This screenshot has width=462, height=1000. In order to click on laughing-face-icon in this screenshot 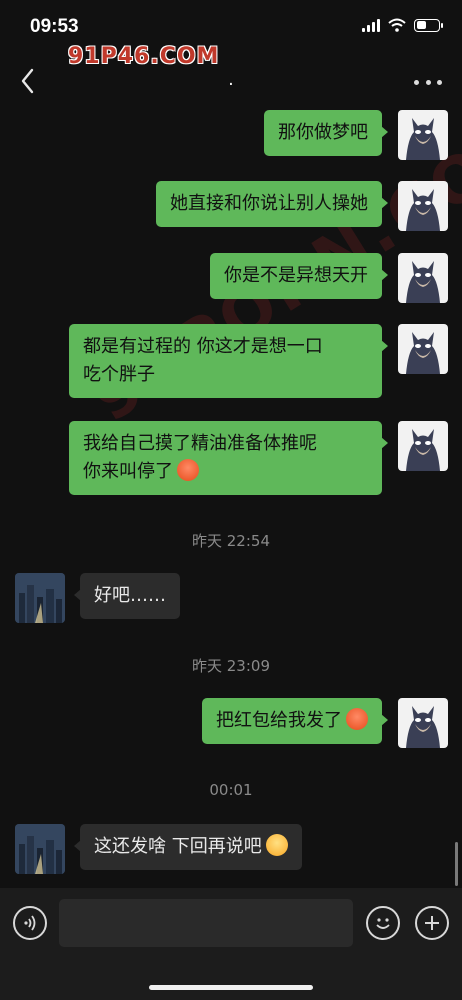, I will do `click(276, 845)`.